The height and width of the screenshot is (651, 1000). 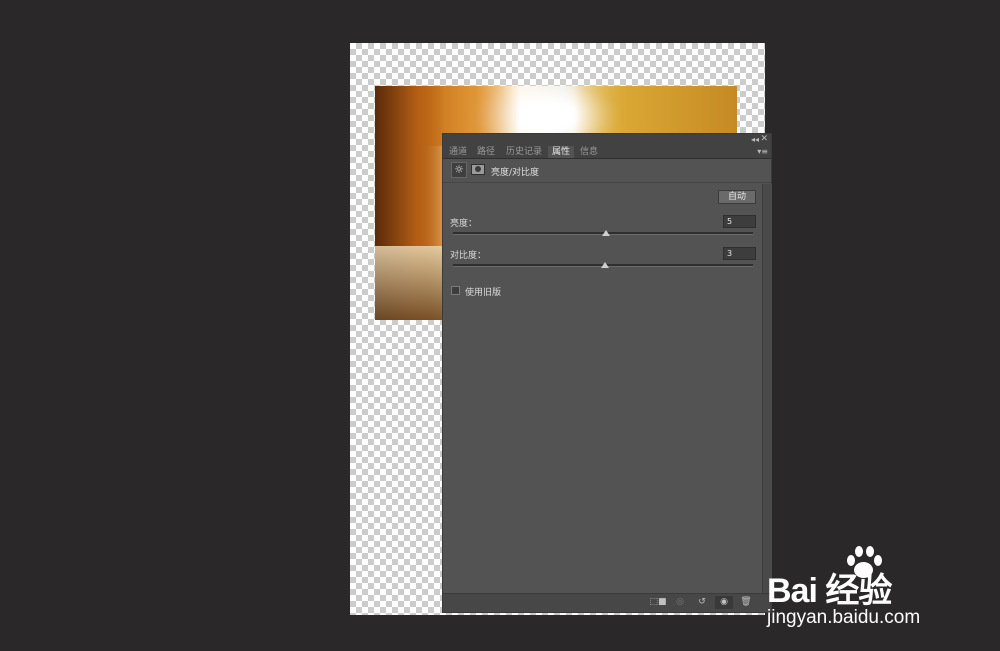 What do you see at coordinates (524, 152) in the screenshot?
I see `tab-history: 历史记录` at bounding box center [524, 152].